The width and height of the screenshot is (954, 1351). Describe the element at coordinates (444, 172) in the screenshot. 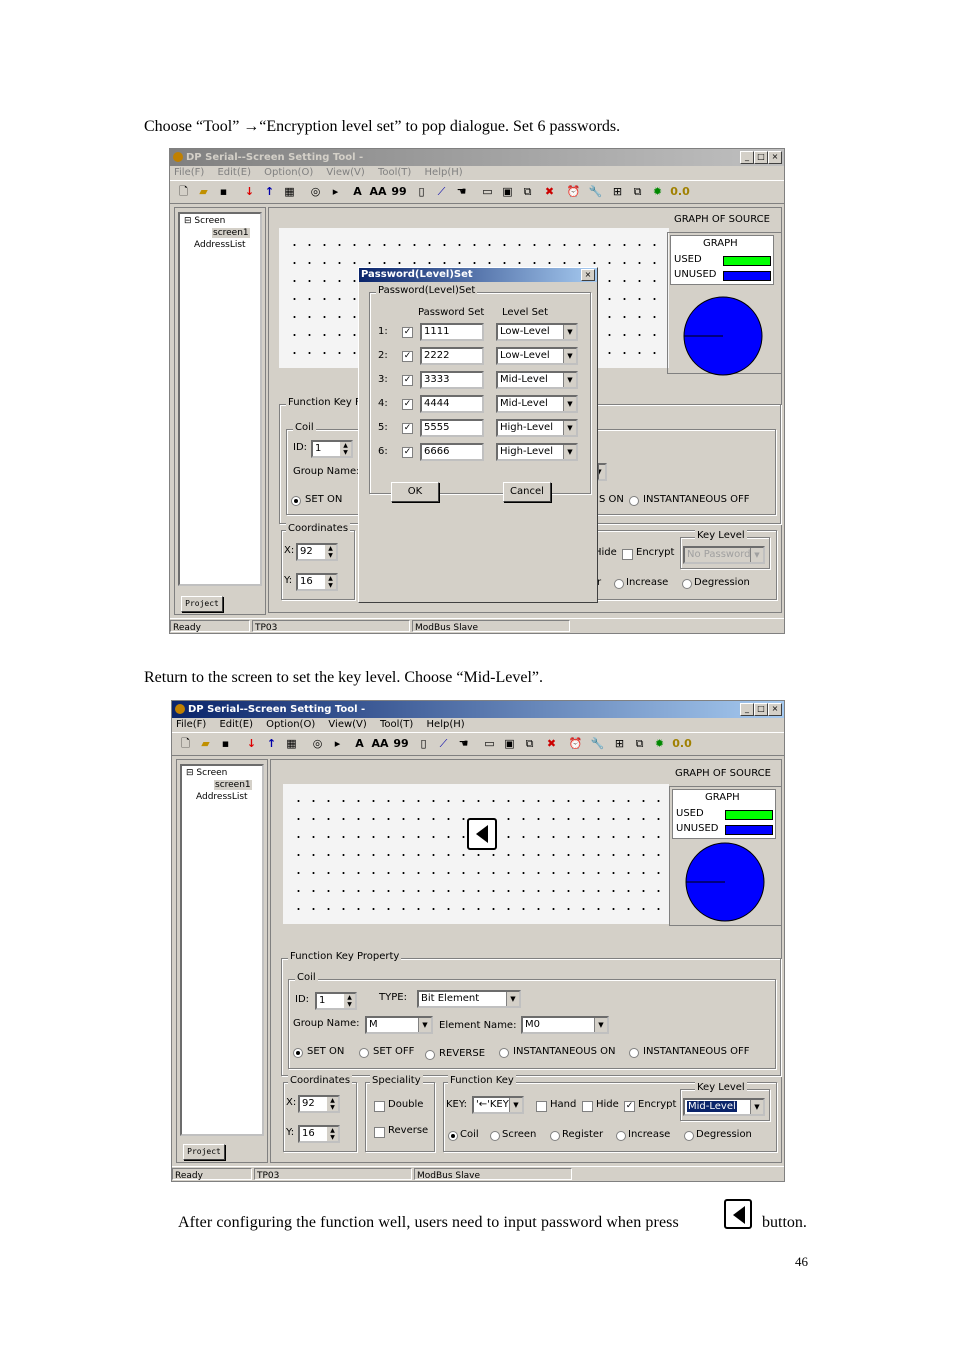

I see `menu-help: Help(H)` at that location.